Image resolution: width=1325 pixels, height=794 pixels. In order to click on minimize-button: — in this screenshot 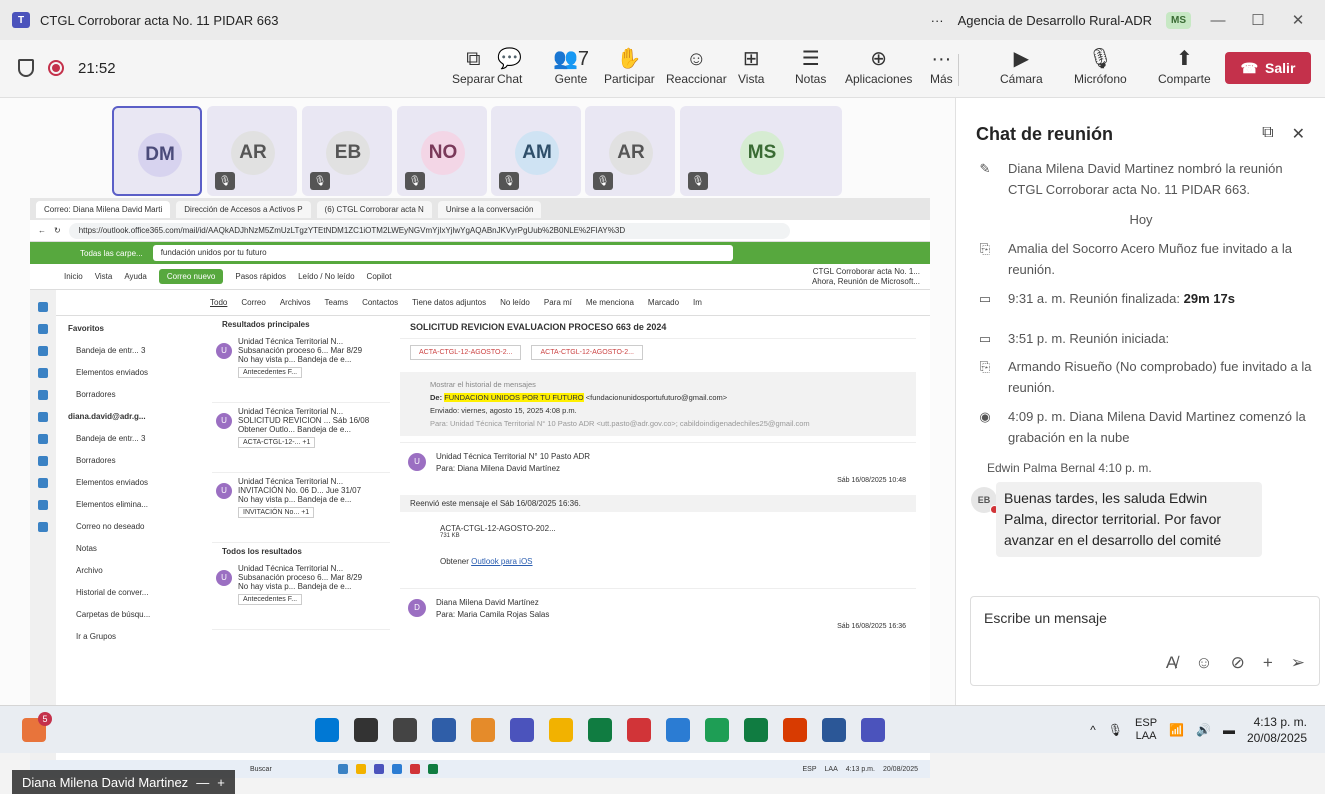, I will do `click(1218, 20)`.